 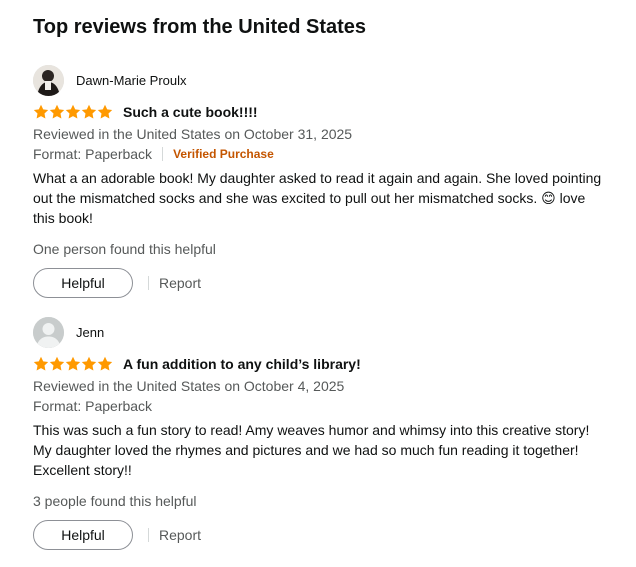 What do you see at coordinates (328, 332) in the screenshot?
I see `reviewer-profile: Jenn` at bounding box center [328, 332].